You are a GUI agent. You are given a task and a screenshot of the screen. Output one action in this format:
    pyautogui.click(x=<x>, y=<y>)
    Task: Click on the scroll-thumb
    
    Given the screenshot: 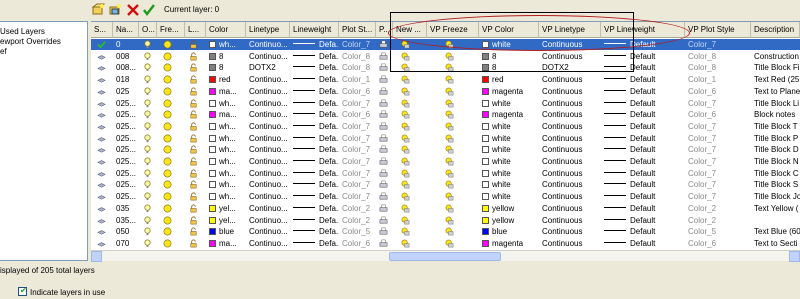 What is the action you would take?
    pyautogui.click(x=445, y=256)
    